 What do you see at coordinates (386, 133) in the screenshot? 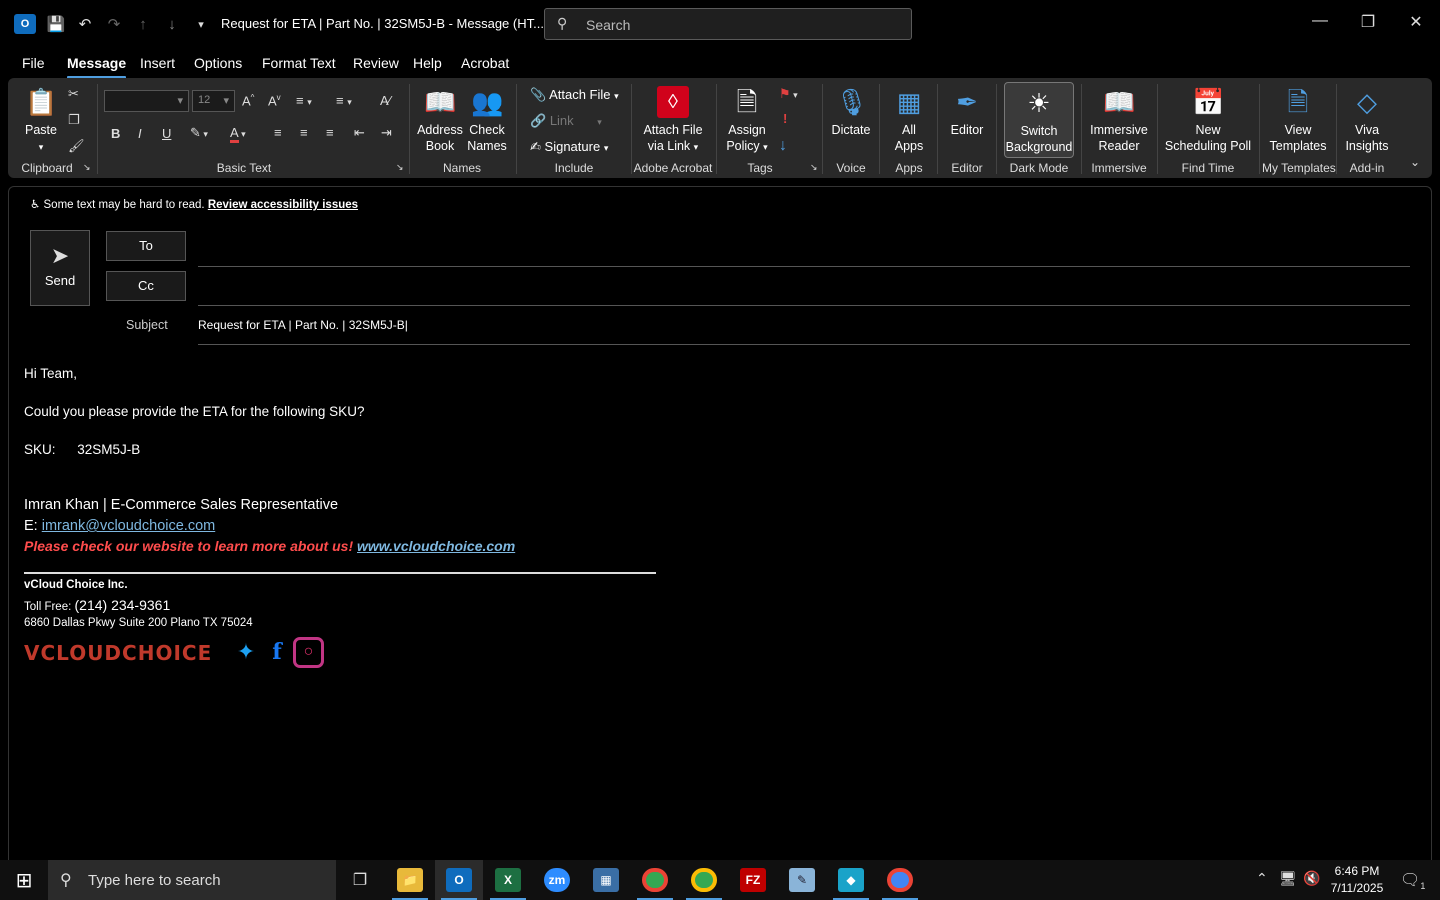
I see `increase-indent-icon: ⇥` at bounding box center [386, 133].